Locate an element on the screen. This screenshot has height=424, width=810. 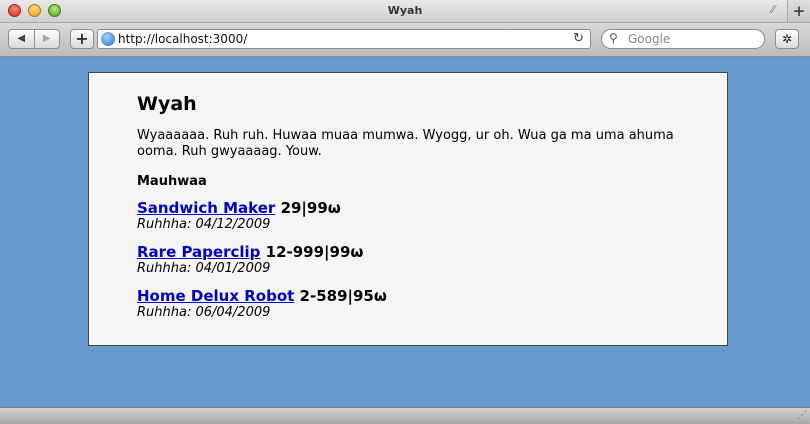
product-line: Rare Paperclip 12-999|99ω is located at coordinates (408, 252).